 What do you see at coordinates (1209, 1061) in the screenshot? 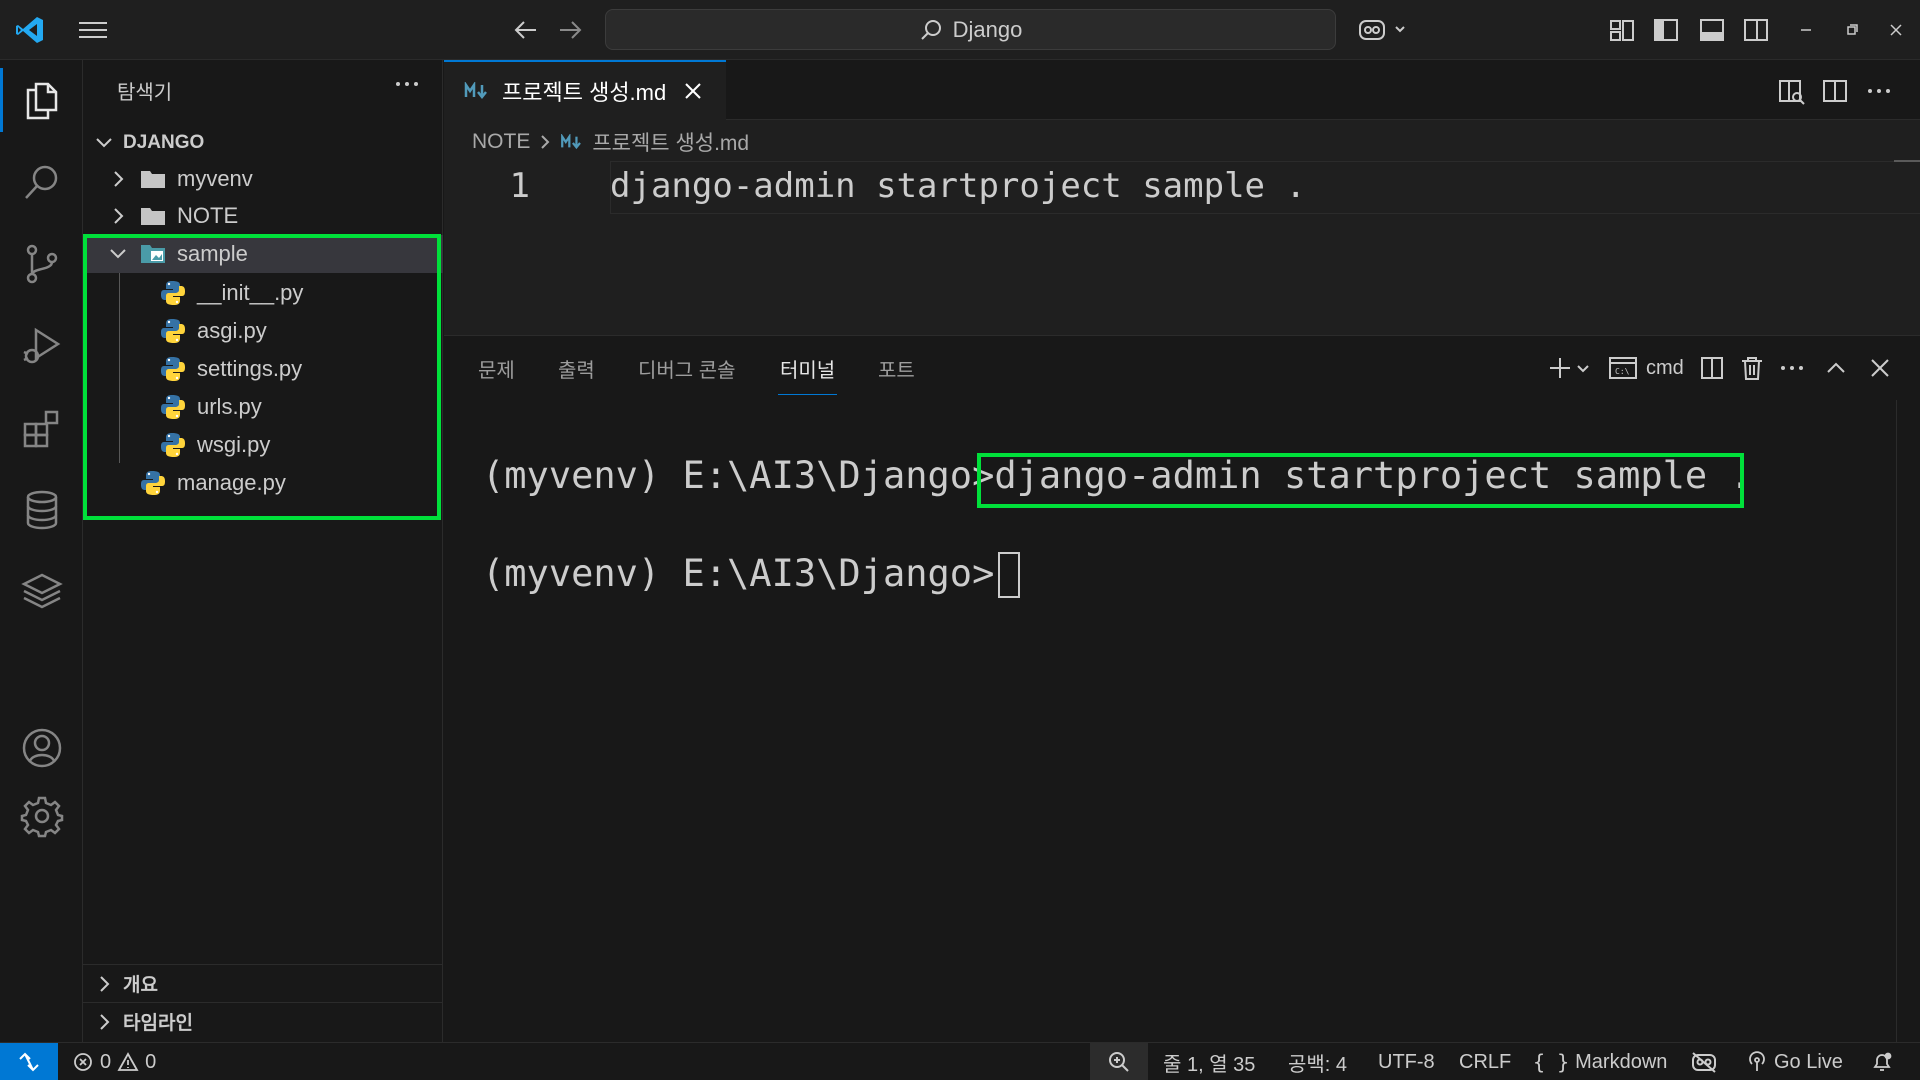
I see `cursor-position: 줄 1, 열 35` at bounding box center [1209, 1061].